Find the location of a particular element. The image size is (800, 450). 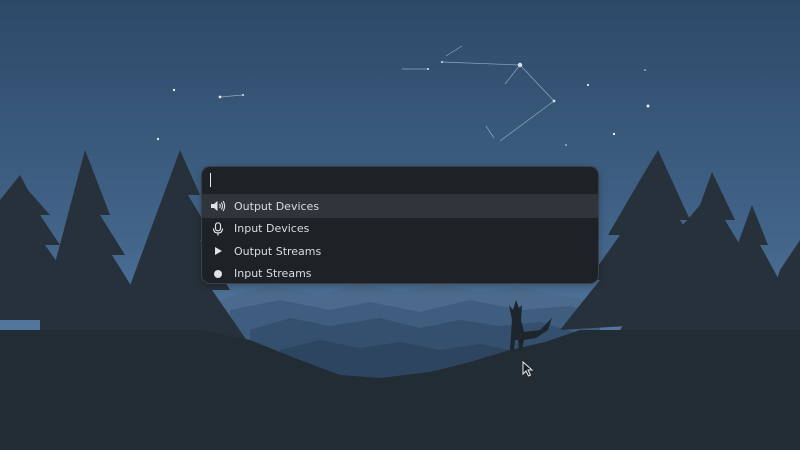

result-input-streams: Input Streams is located at coordinates (400, 273).